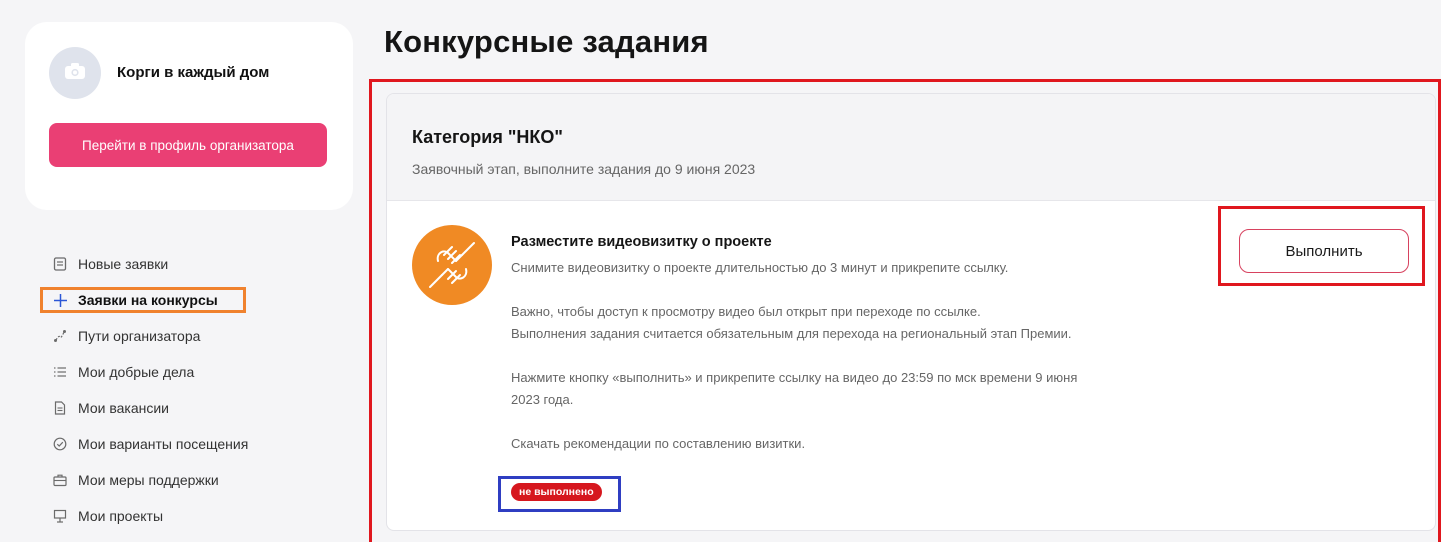 The height and width of the screenshot is (542, 1441). I want to click on sidebar-item-label: Мои добрые дела, so click(136, 372).